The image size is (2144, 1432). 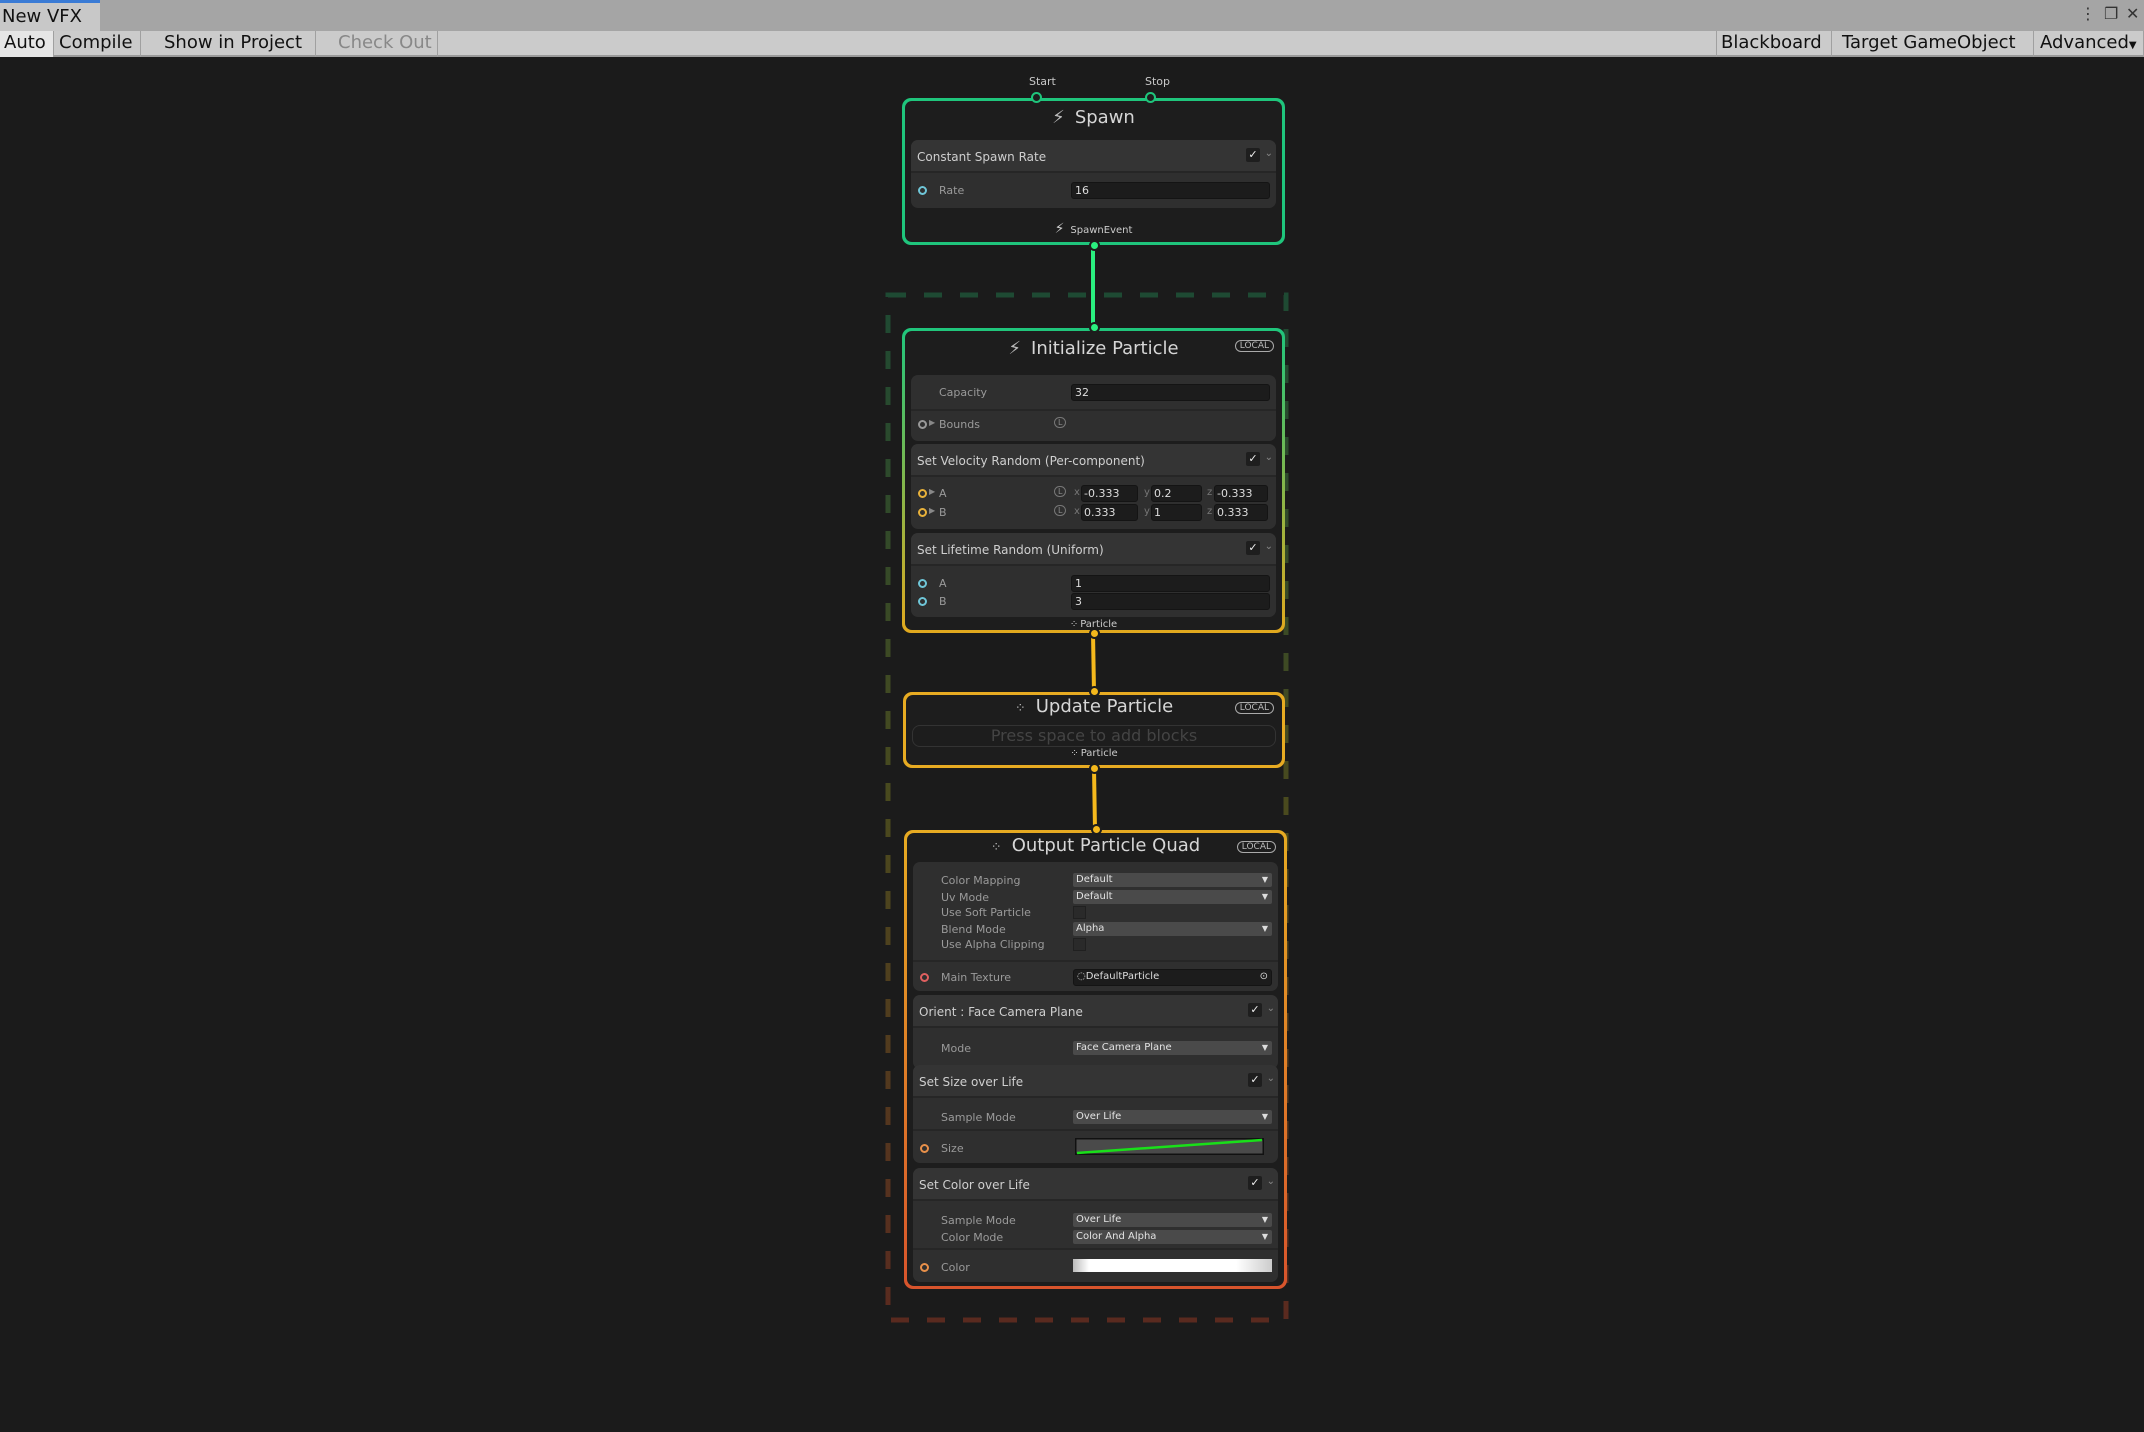 What do you see at coordinates (1936, 44) in the screenshot?
I see `target-gameobject-button: Target GameObject` at bounding box center [1936, 44].